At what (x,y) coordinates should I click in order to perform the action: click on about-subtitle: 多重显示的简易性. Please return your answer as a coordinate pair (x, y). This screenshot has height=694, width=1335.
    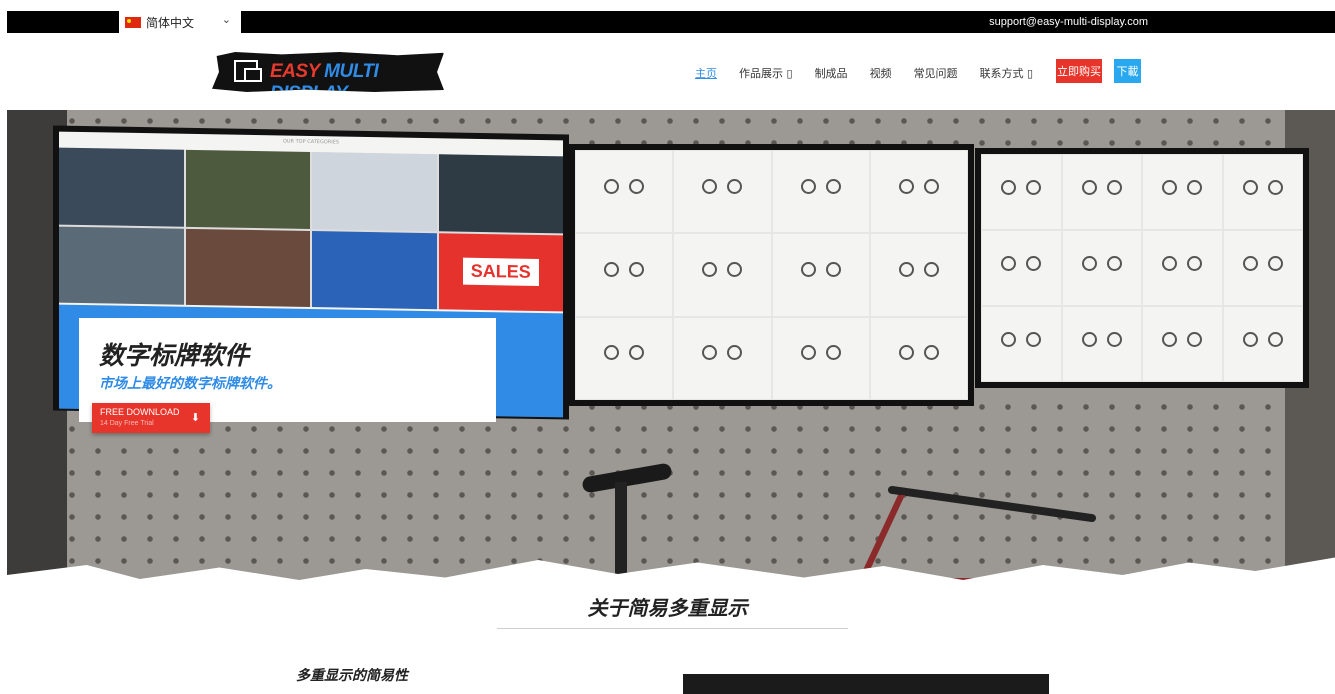
    Looking at the image, I should click on (352, 676).